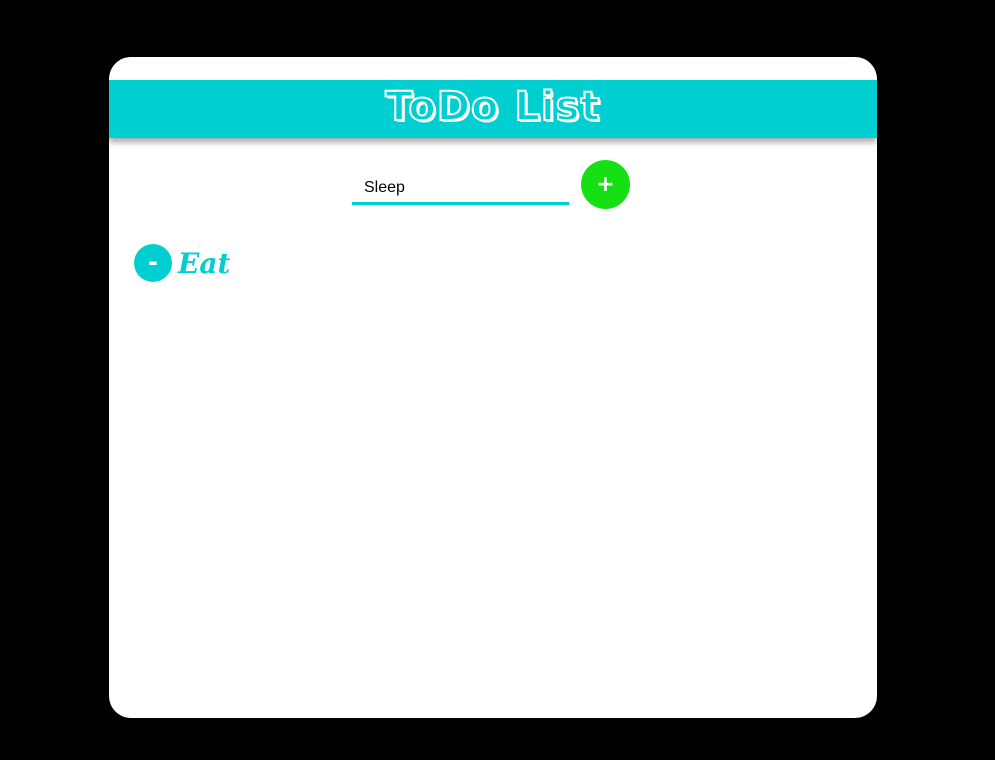 This screenshot has width=995, height=760. What do you see at coordinates (460, 189) in the screenshot?
I see `todo-input` at bounding box center [460, 189].